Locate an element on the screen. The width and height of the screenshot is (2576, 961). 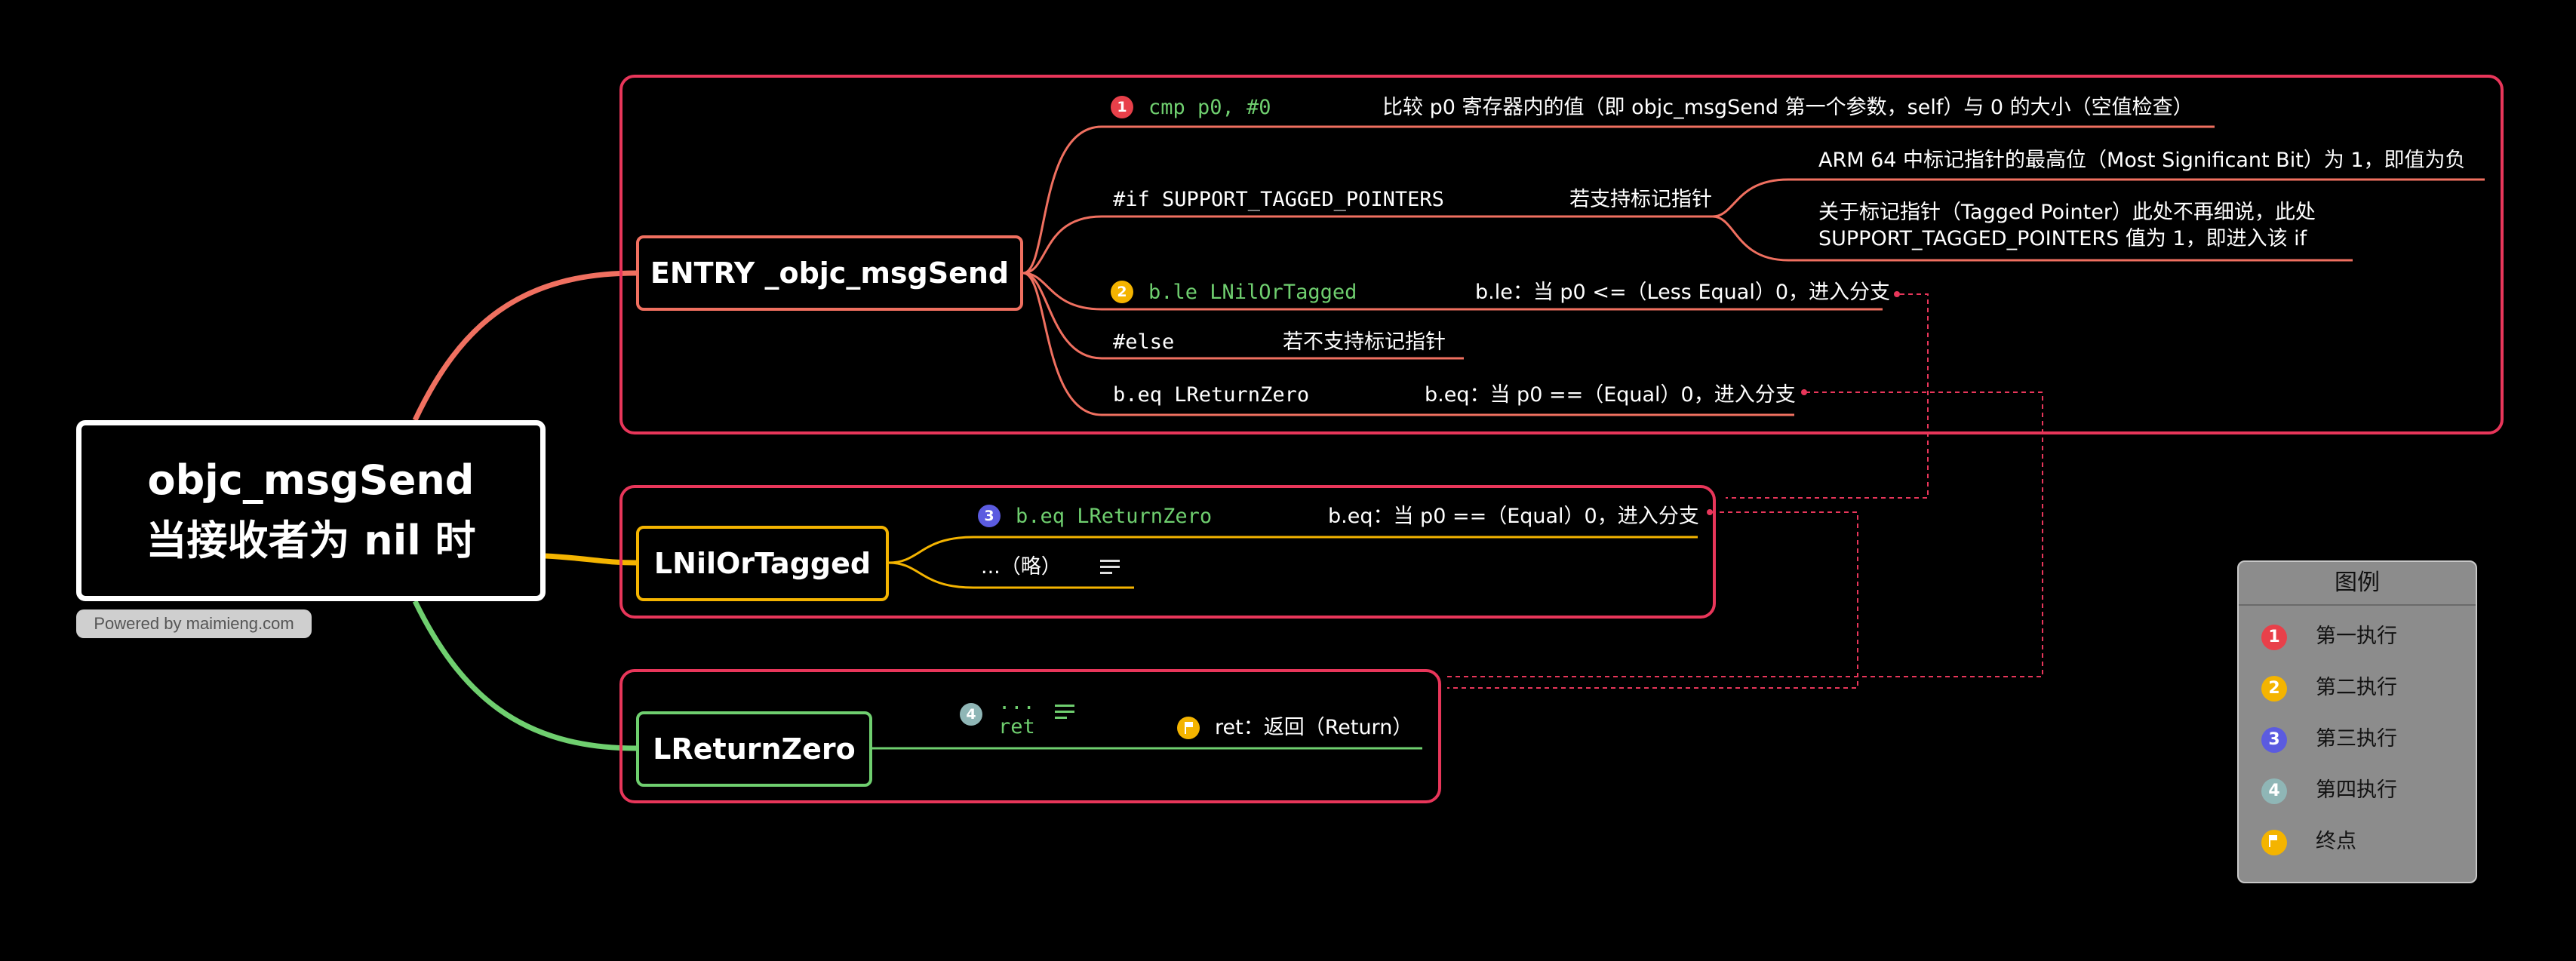
legend-step-2-icon: 2 is located at coordinates (2274, 689).